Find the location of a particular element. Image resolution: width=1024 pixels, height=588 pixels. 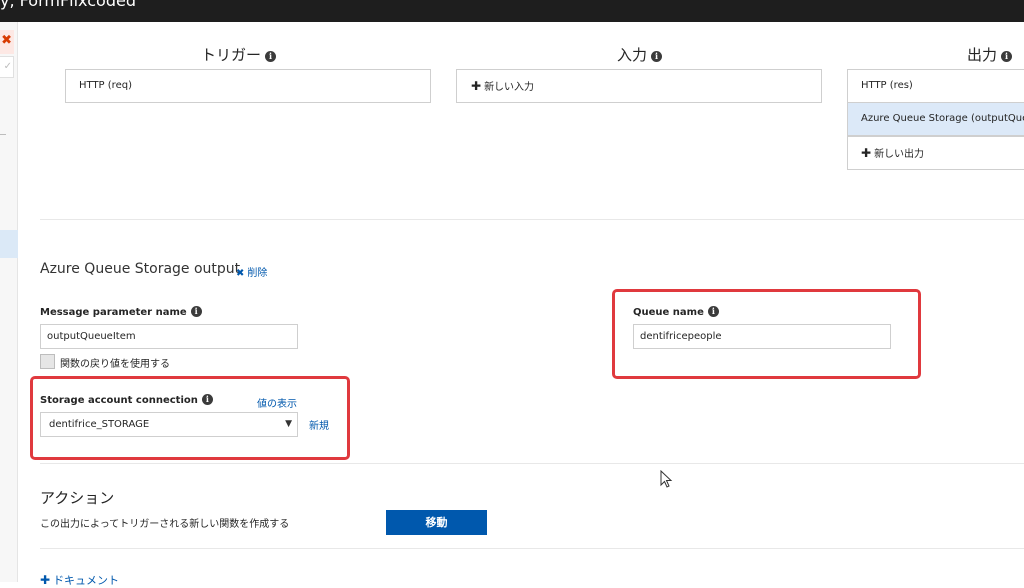

output-column-title: 出力 i is located at coordinates (990, 54).